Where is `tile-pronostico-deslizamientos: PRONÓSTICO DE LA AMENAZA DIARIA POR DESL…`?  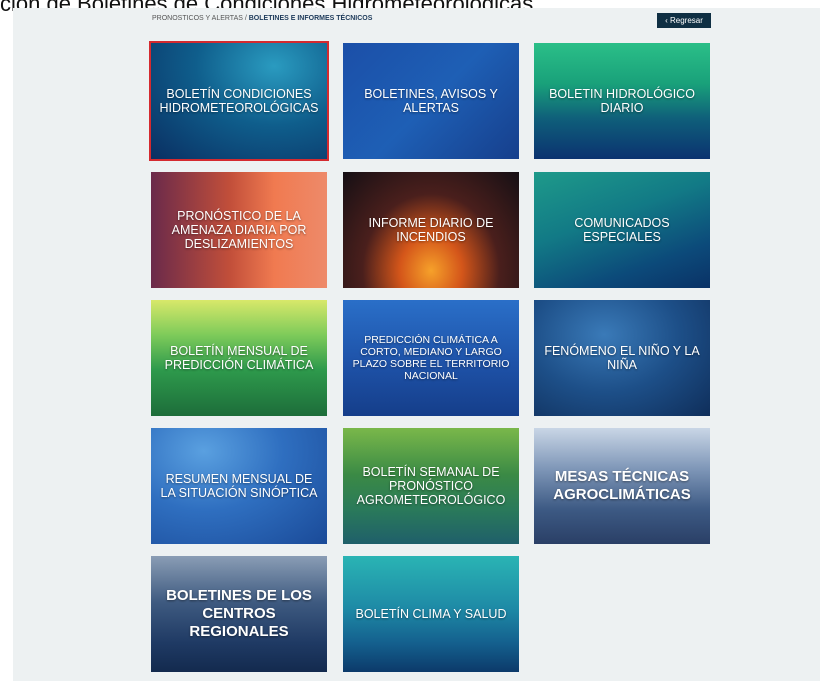
tile-pronostico-deslizamientos: PRONÓSTICO DE LA AMENAZA DIARIA POR DESL… is located at coordinates (239, 230).